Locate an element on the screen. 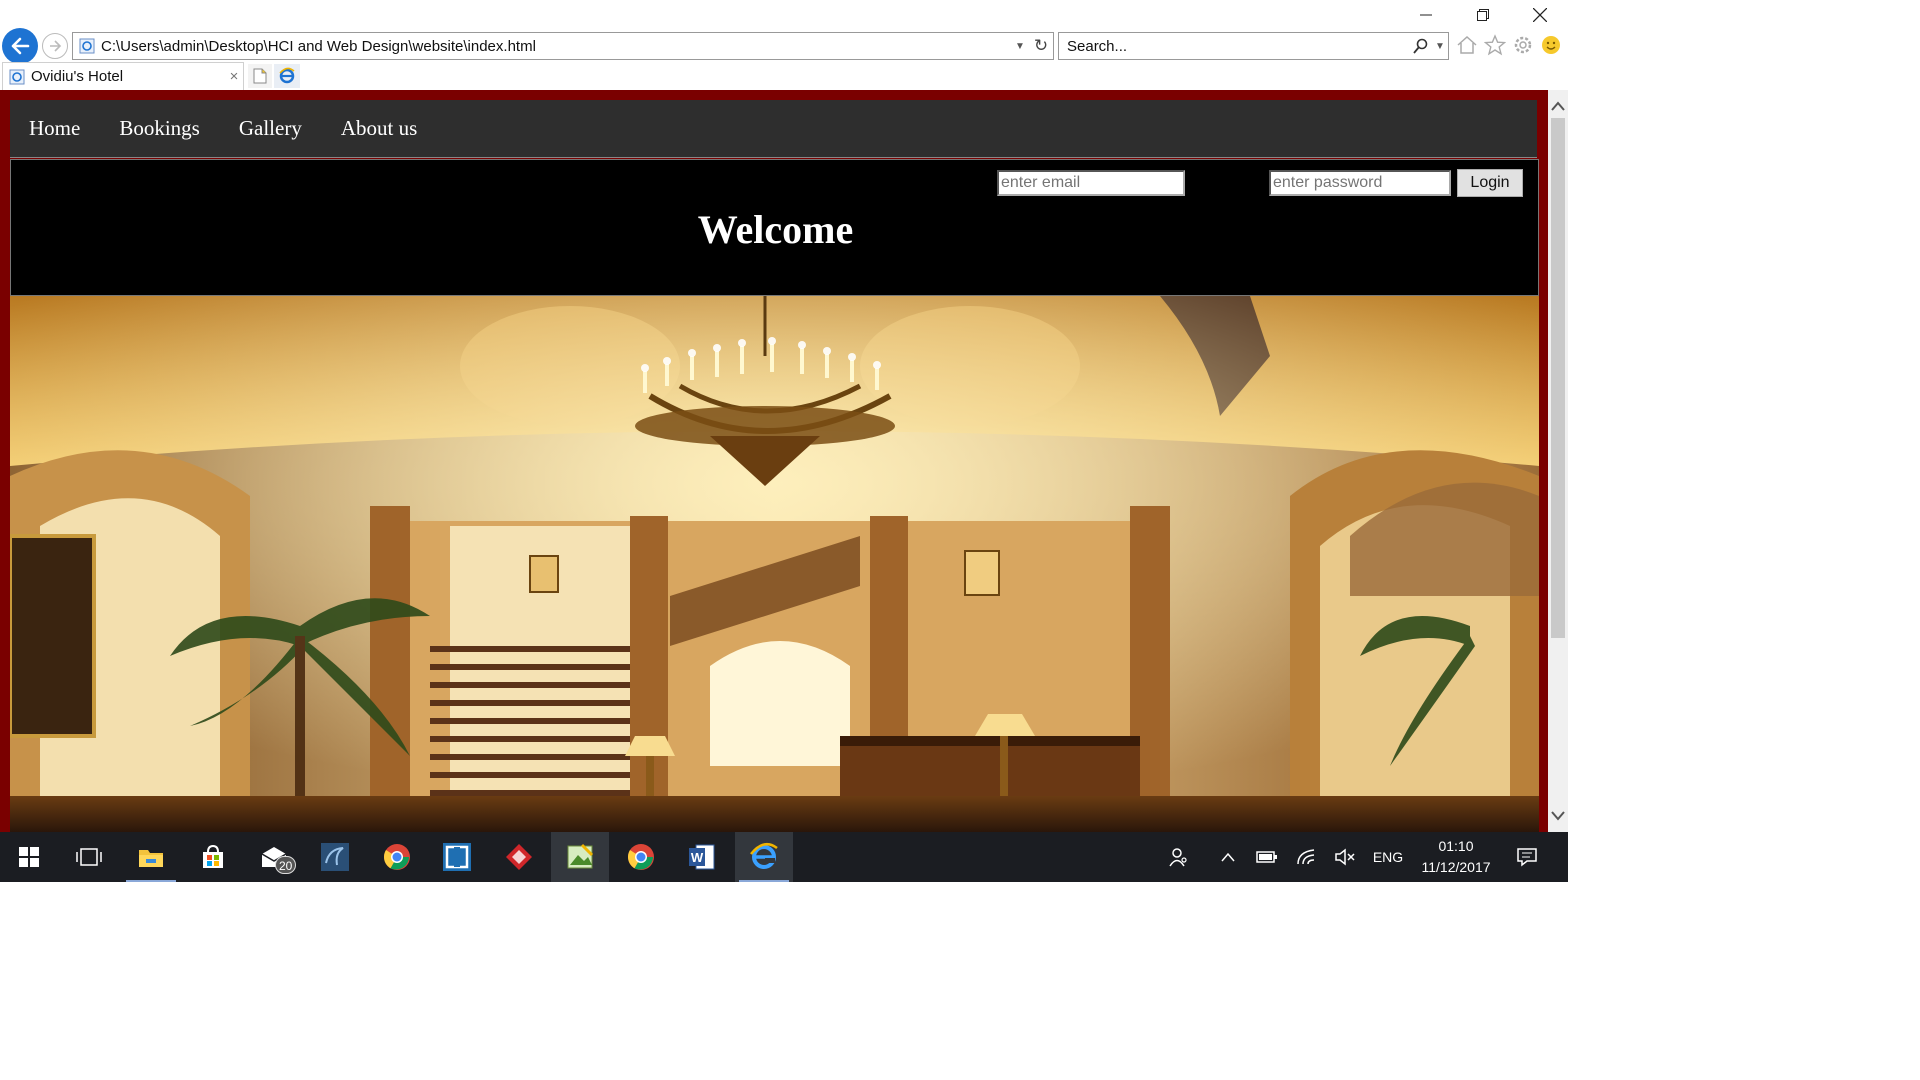  tab-title: Ovidiu's Hotel is located at coordinates (77, 76).